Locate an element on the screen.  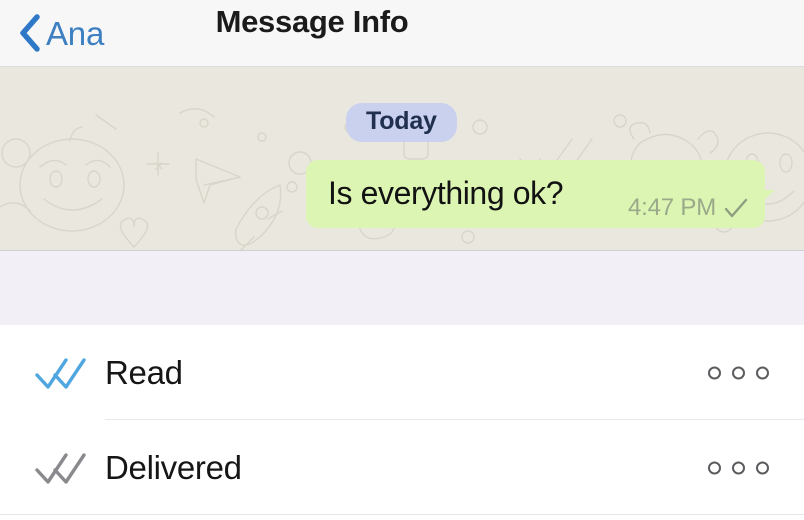
message-bubble: Is everything ok? 4:47 PM is located at coordinates (540, 194).